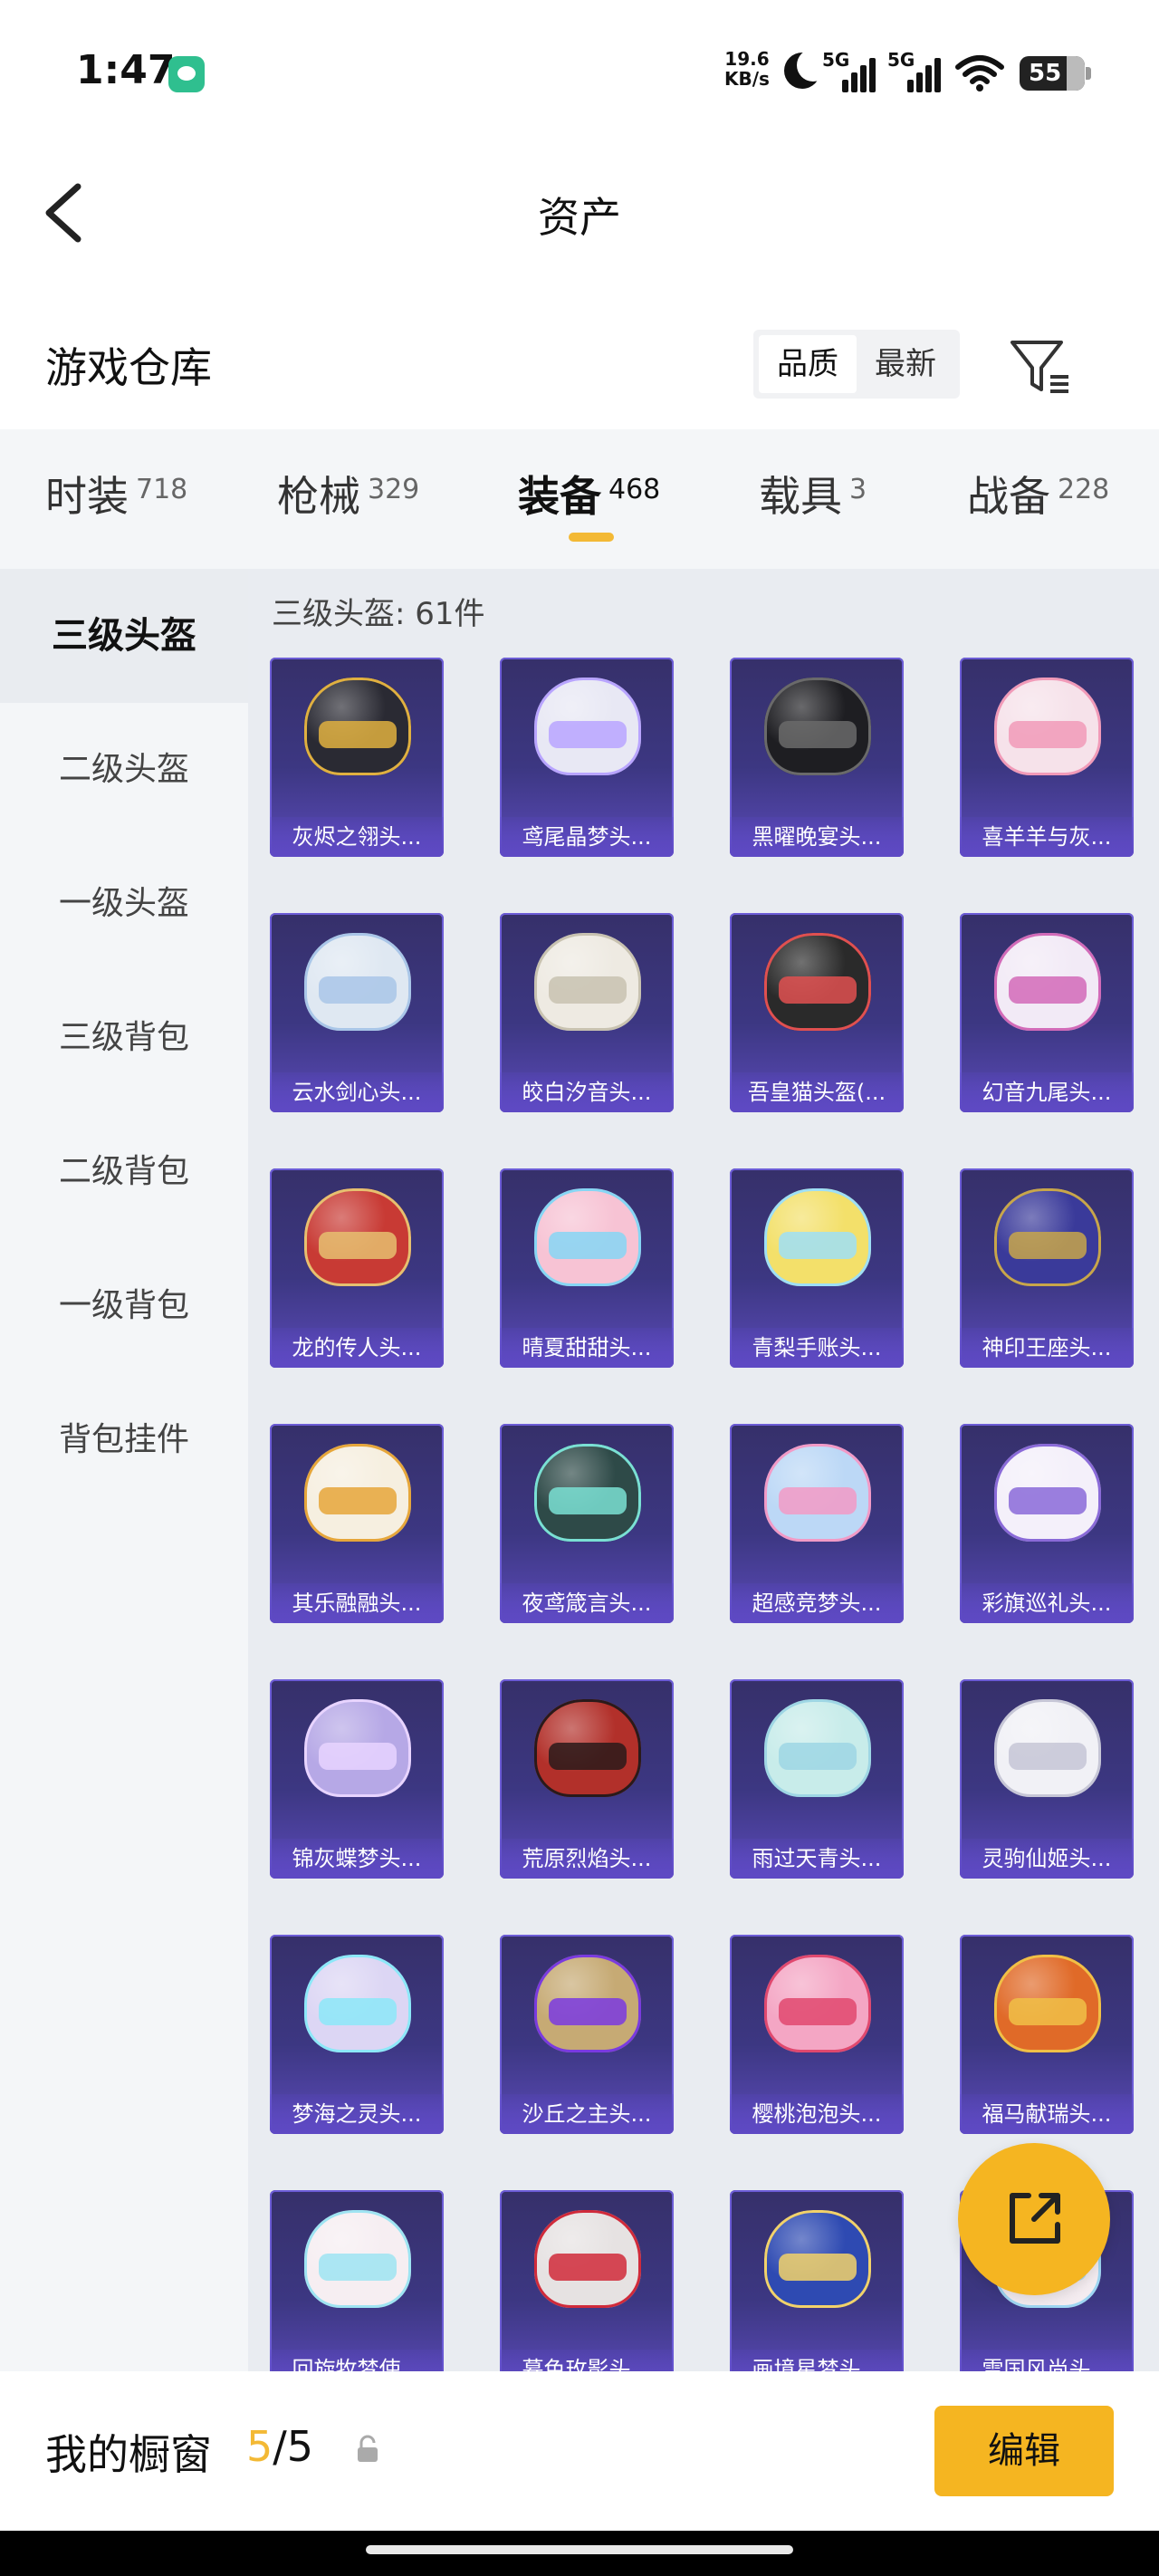  What do you see at coordinates (807, 69) in the screenshot?
I see `do-not-disturb-icon` at bounding box center [807, 69].